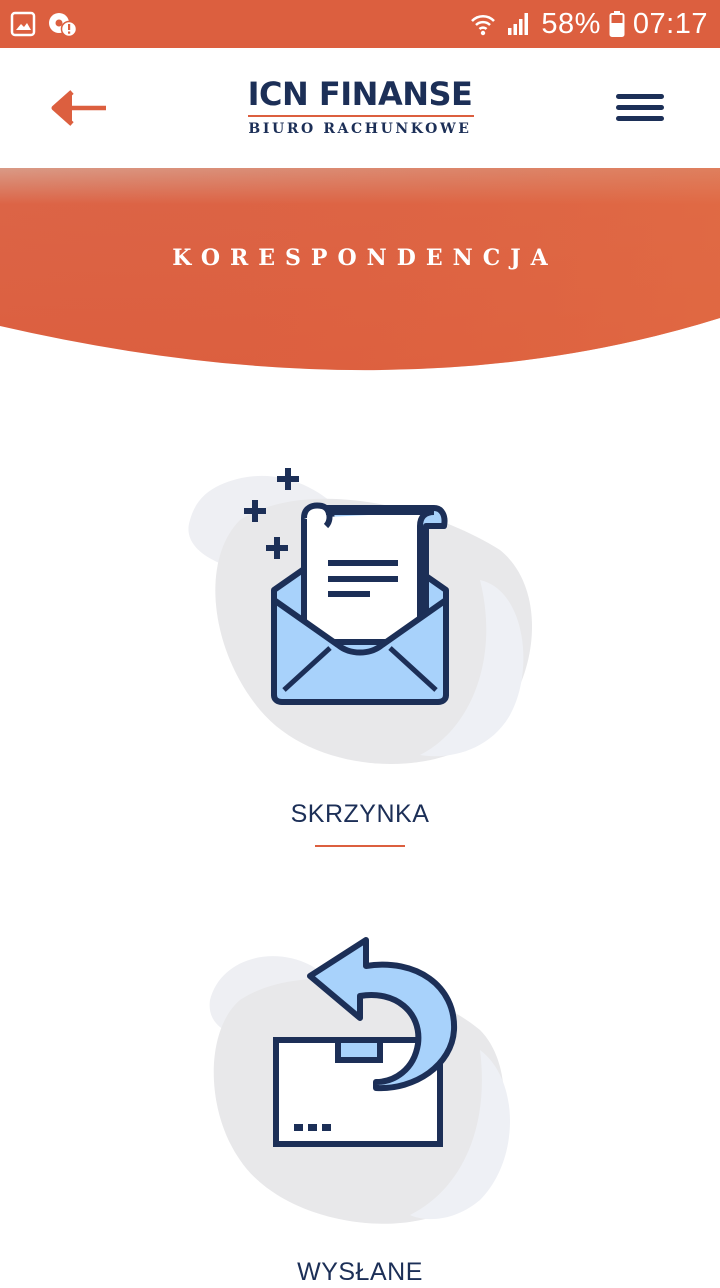 This screenshot has height=1288, width=720. What do you see at coordinates (571, 23) in the screenshot?
I see `battery-percentage: 58%` at bounding box center [571, 23].